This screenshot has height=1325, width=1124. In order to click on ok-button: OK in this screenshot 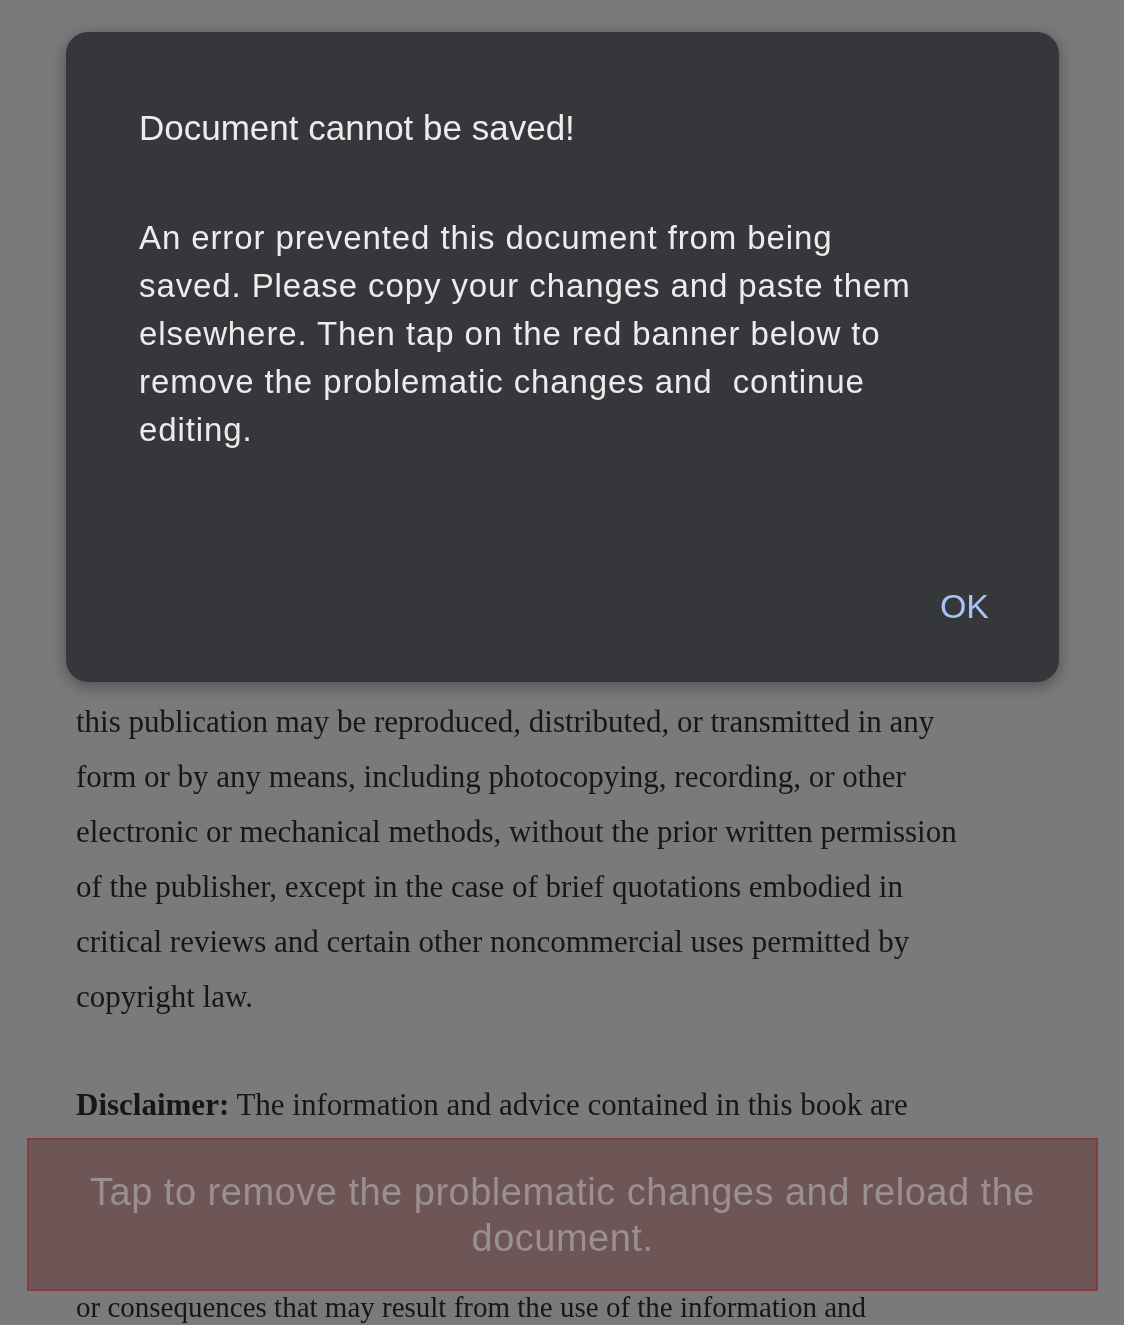, I will do `click(964, 606)`.